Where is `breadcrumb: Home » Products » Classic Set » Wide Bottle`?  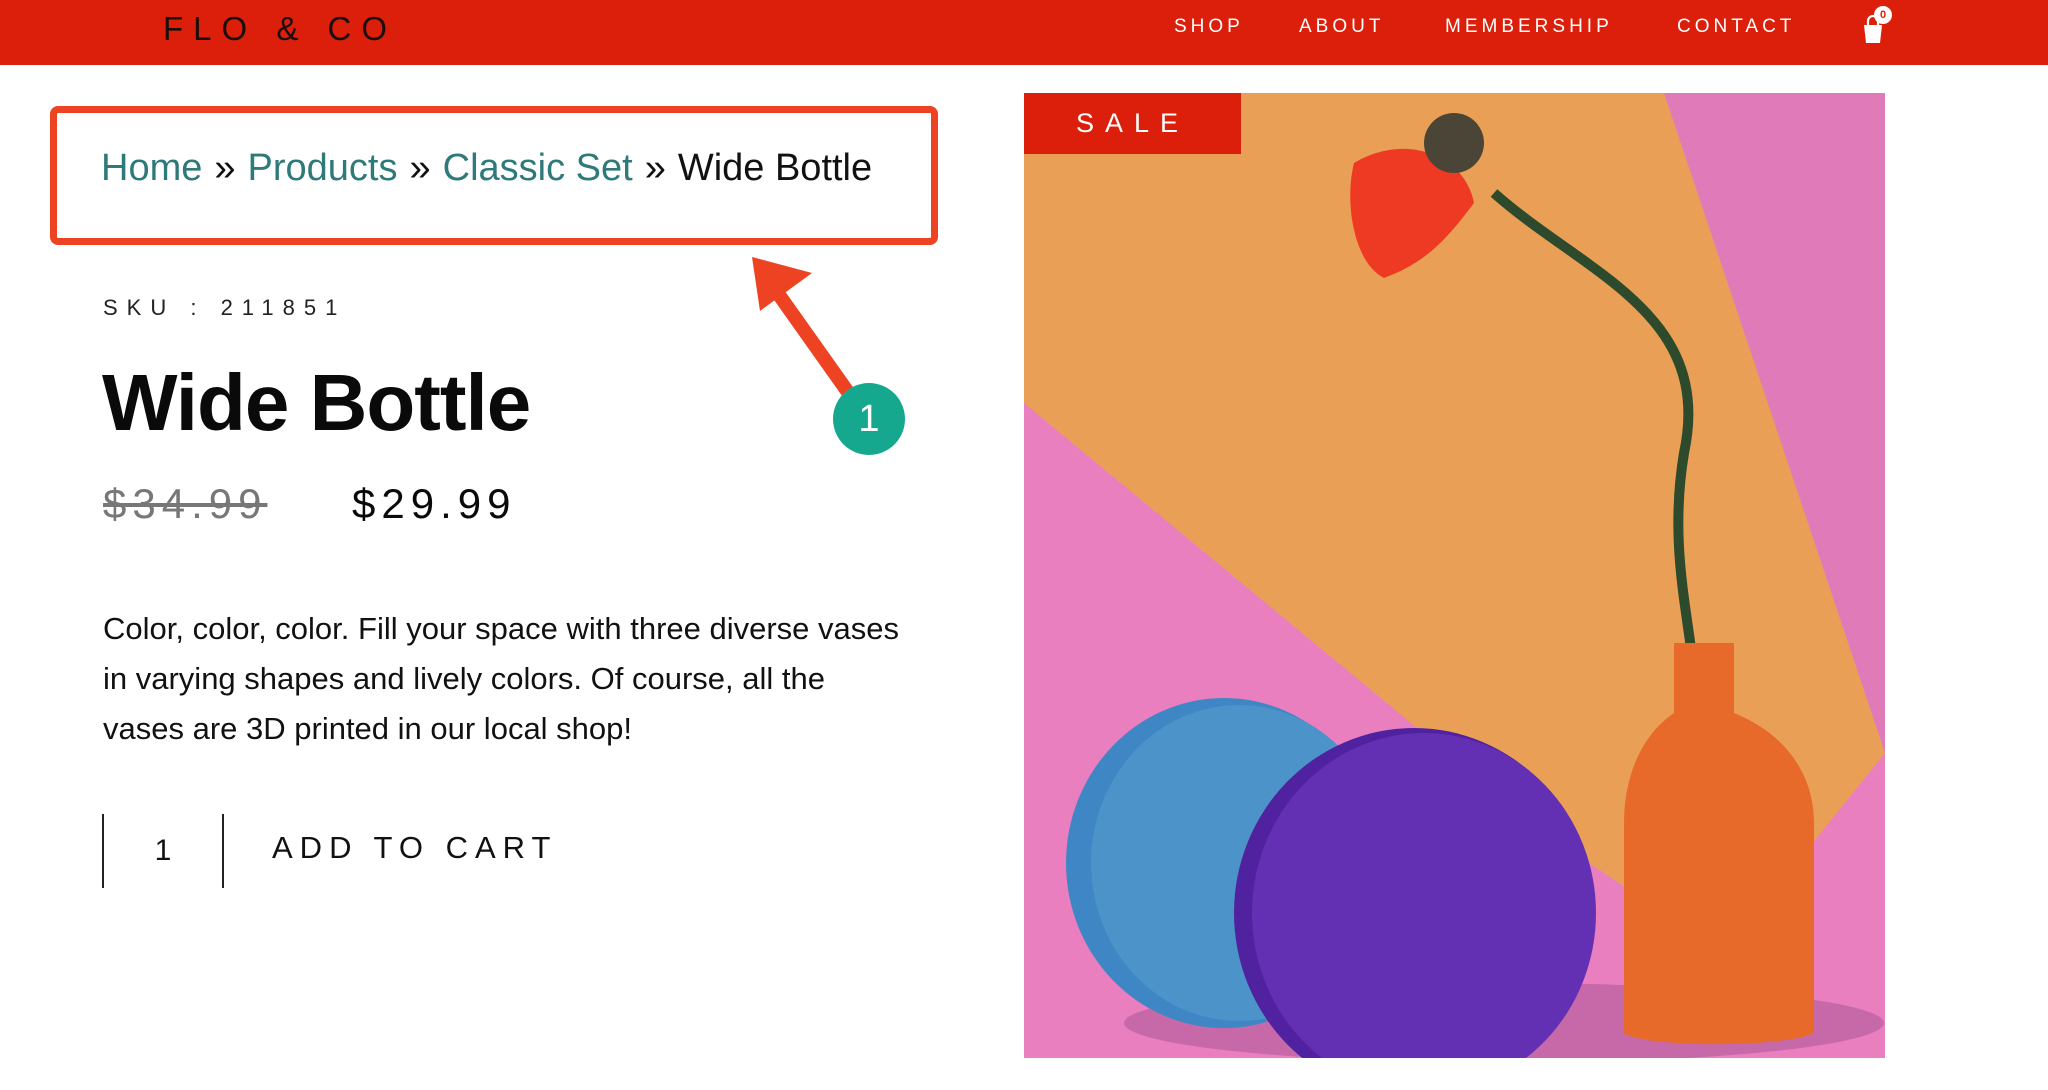 breadcrumb: Home » Products » Classic Set » Wide Bottle is located at coordinates (486, 168).